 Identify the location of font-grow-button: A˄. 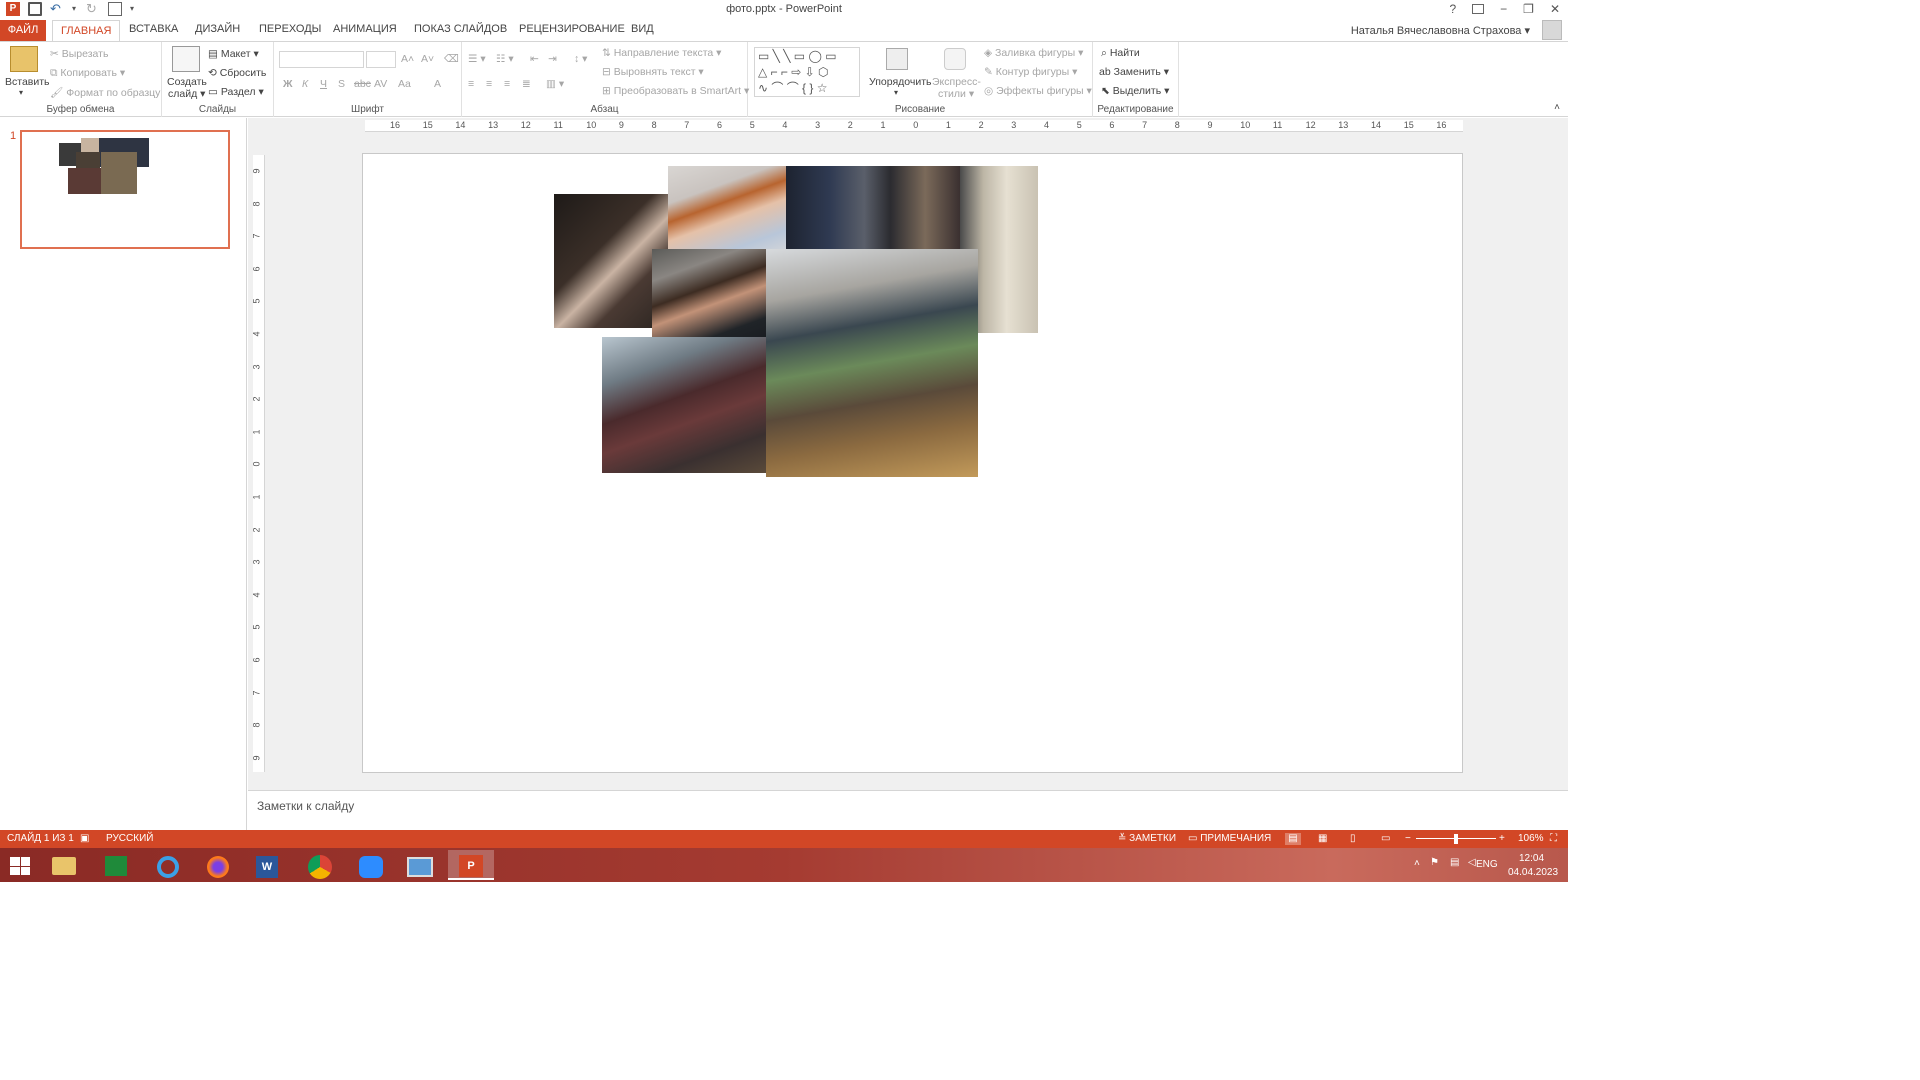
(407, 59).